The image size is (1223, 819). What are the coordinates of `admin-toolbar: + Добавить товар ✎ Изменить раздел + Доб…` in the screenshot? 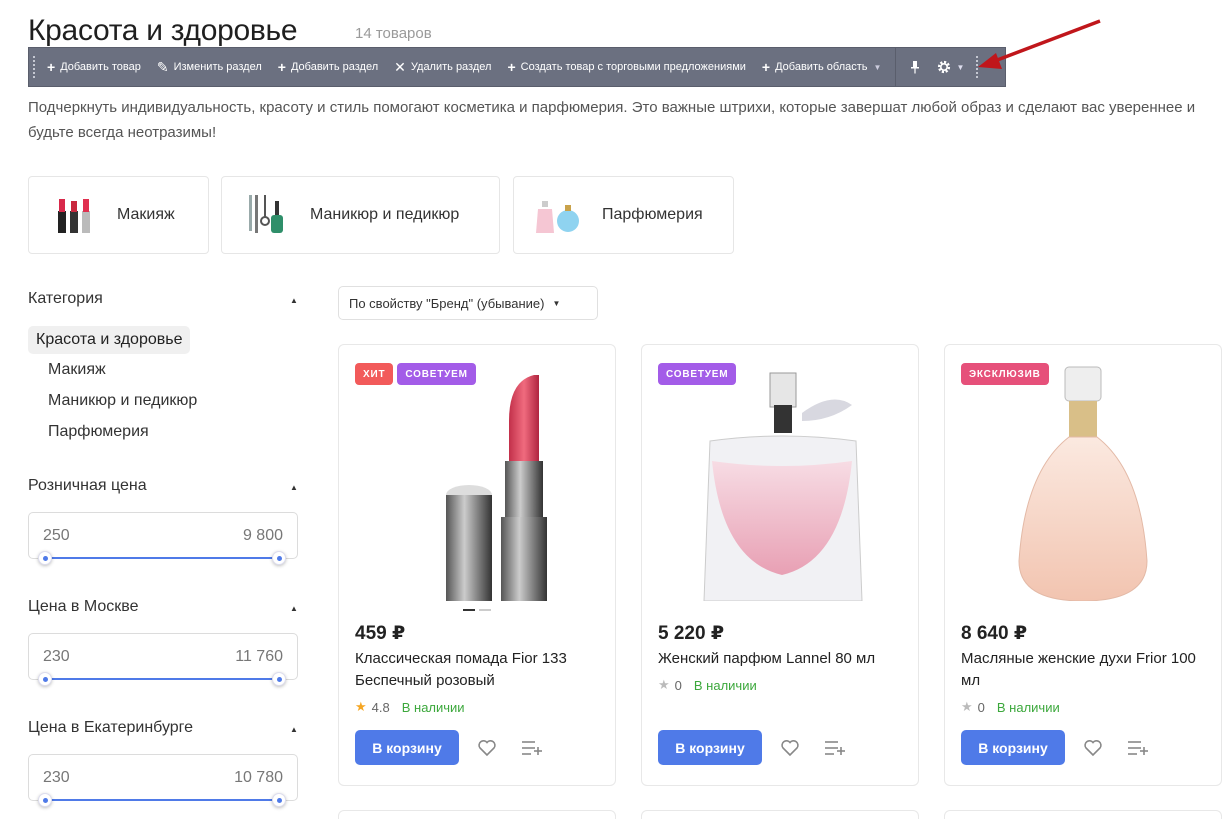 It's located at (517, 67).